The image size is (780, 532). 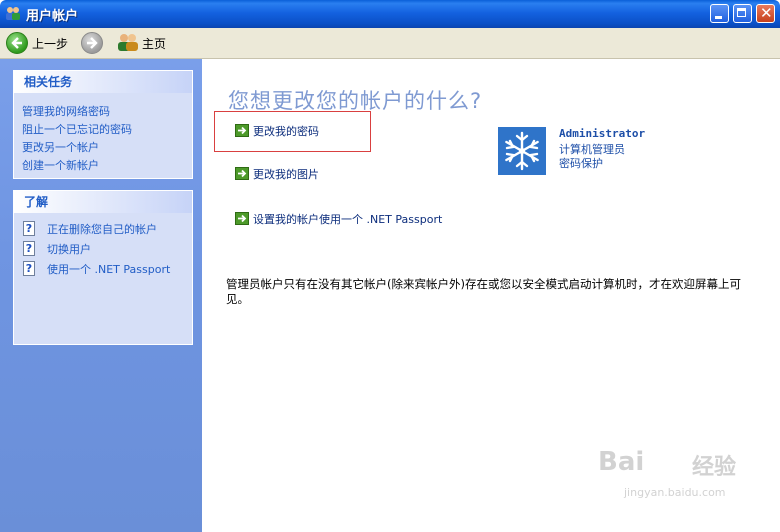 I want to click on back-label: 上一步, so click(x=50, y=43).